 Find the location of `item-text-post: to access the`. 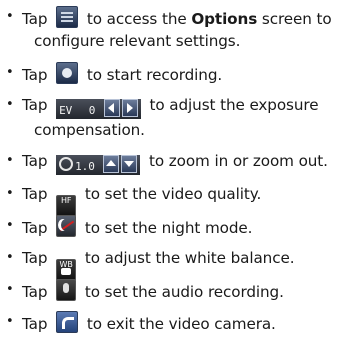

item-text-post: to access the is located at coordinates (136, 19).